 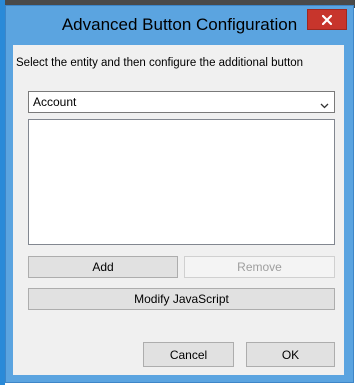 I want to click on remove-button: Remove, so click(x=259, y=267).